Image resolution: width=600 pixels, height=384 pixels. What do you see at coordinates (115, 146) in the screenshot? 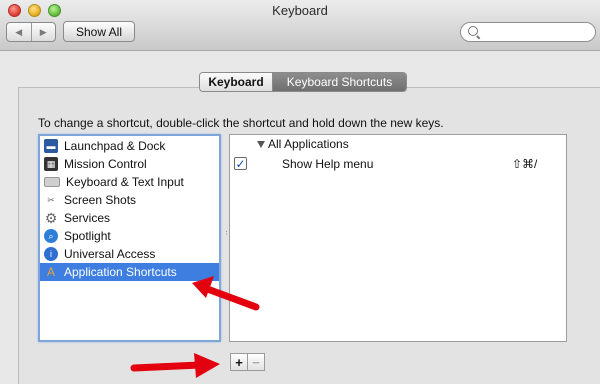
I see `category-label: Launchpad & Dock` at bounding box center [115, 146].